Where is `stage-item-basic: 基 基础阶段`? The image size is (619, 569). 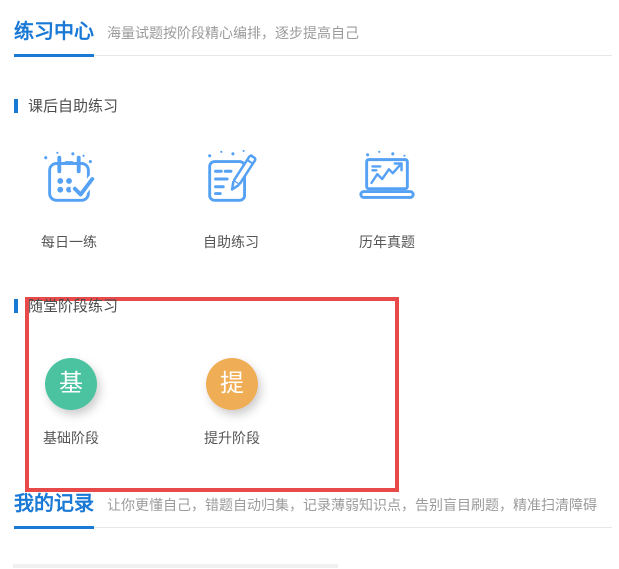 stage-item-basic: 基 基础阶段 is located at coordinates (71, 403).